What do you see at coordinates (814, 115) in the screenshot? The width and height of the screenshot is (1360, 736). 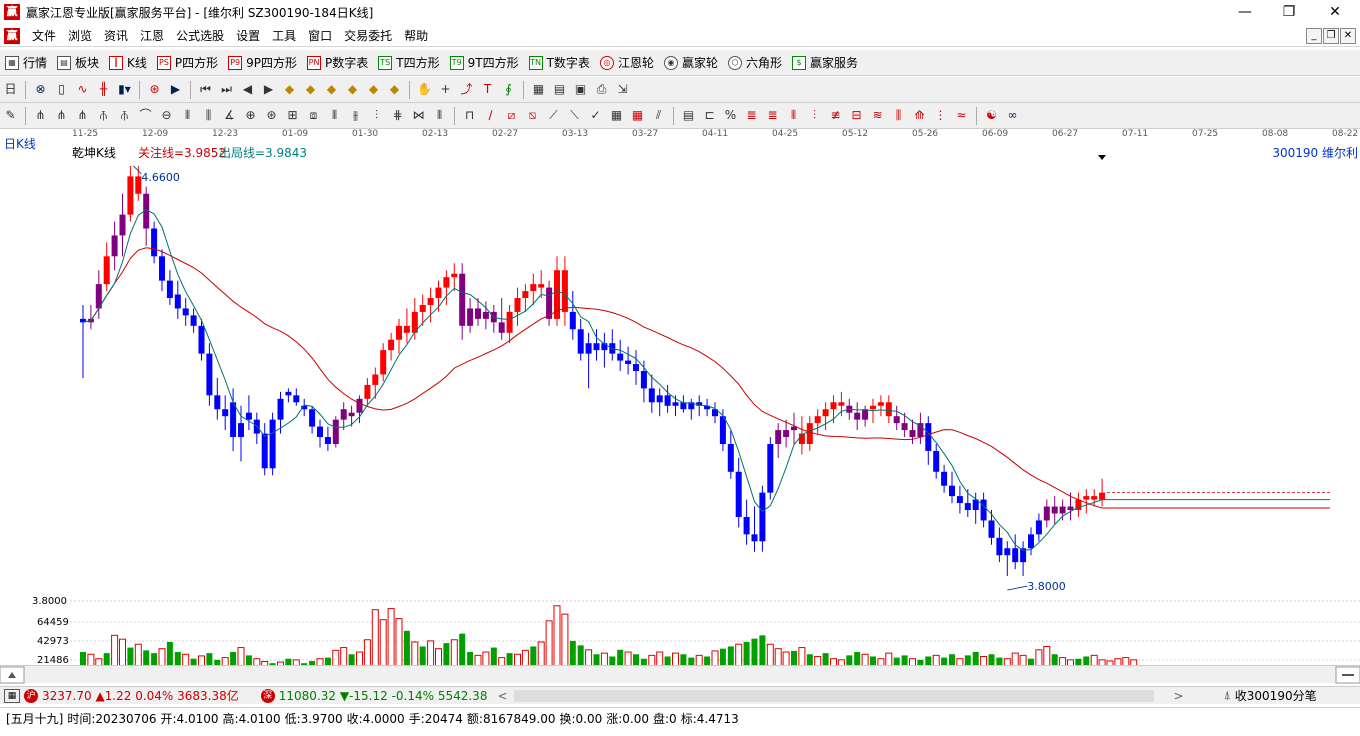 I see `fib-fan-icon: ⫶` at bounding box center [814, 115].